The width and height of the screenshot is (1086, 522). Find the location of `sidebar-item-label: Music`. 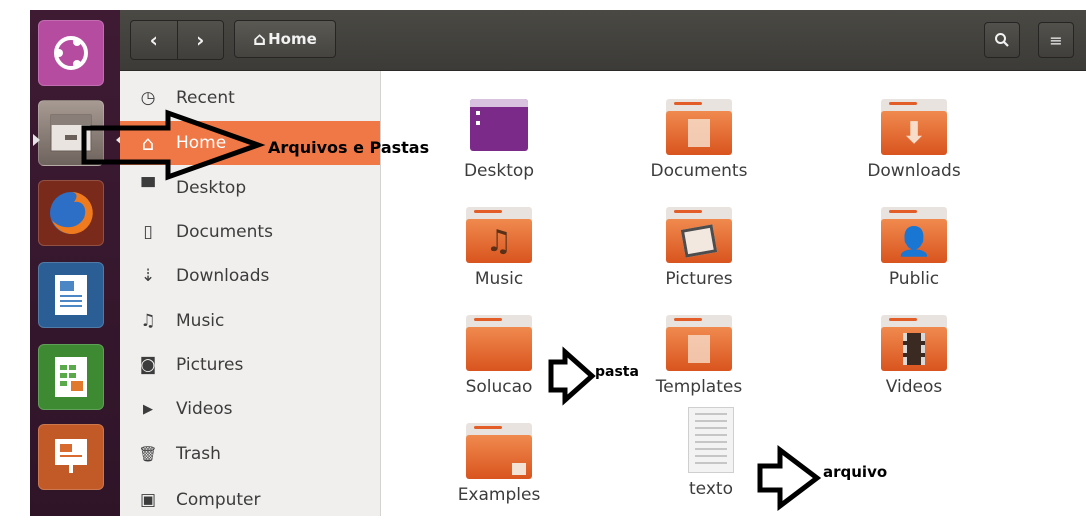

sidebar-item-label: Music is located at coordinates (200, 321).